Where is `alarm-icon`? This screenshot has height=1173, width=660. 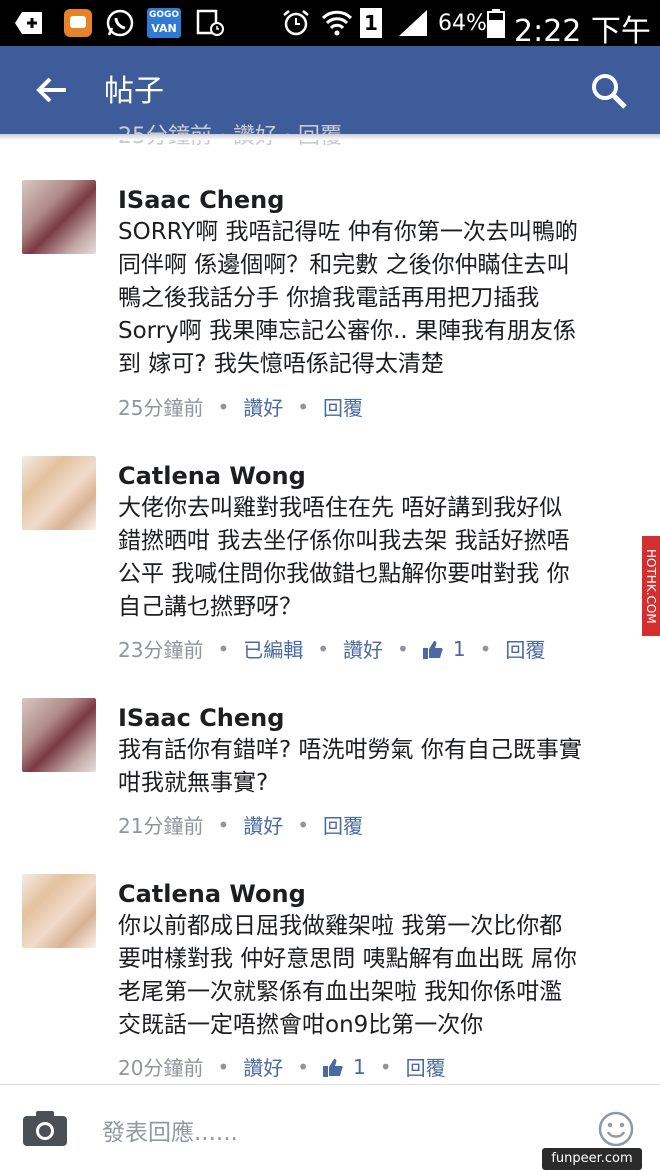
alarm-icon is located at coordinates (296, 23).